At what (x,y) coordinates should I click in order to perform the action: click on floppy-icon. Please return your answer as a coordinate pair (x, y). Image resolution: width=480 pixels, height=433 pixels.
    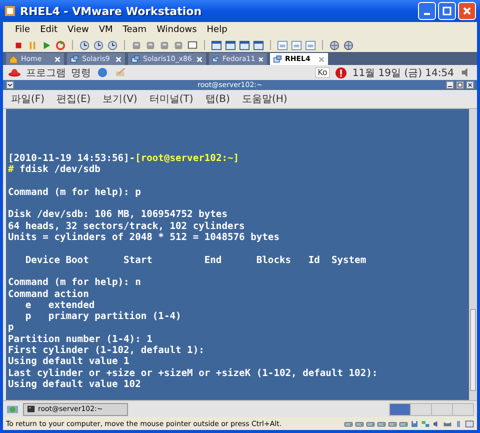
    Looking at the image, I should click on (414, 424).